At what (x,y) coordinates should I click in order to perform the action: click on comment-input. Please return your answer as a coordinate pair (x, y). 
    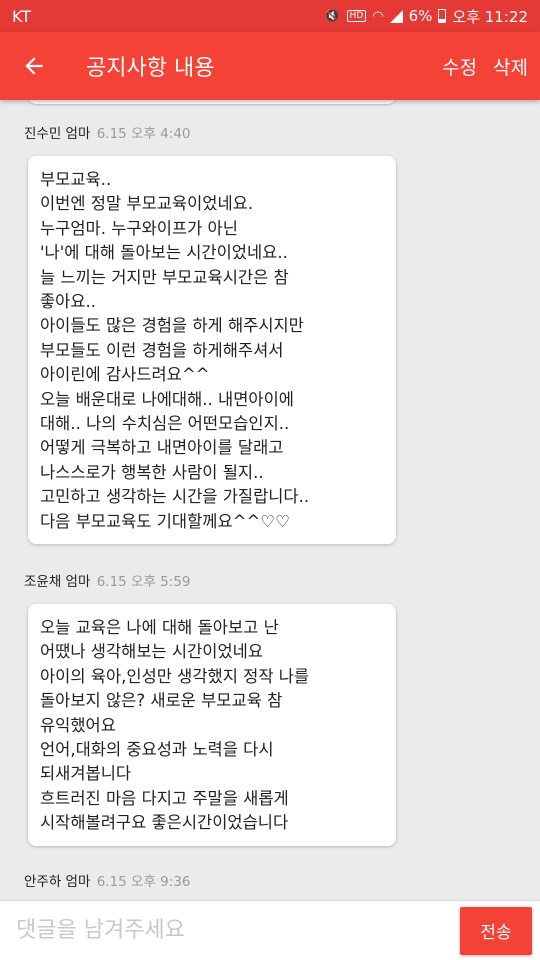
    Looking at the image, I should click on (230, 930).